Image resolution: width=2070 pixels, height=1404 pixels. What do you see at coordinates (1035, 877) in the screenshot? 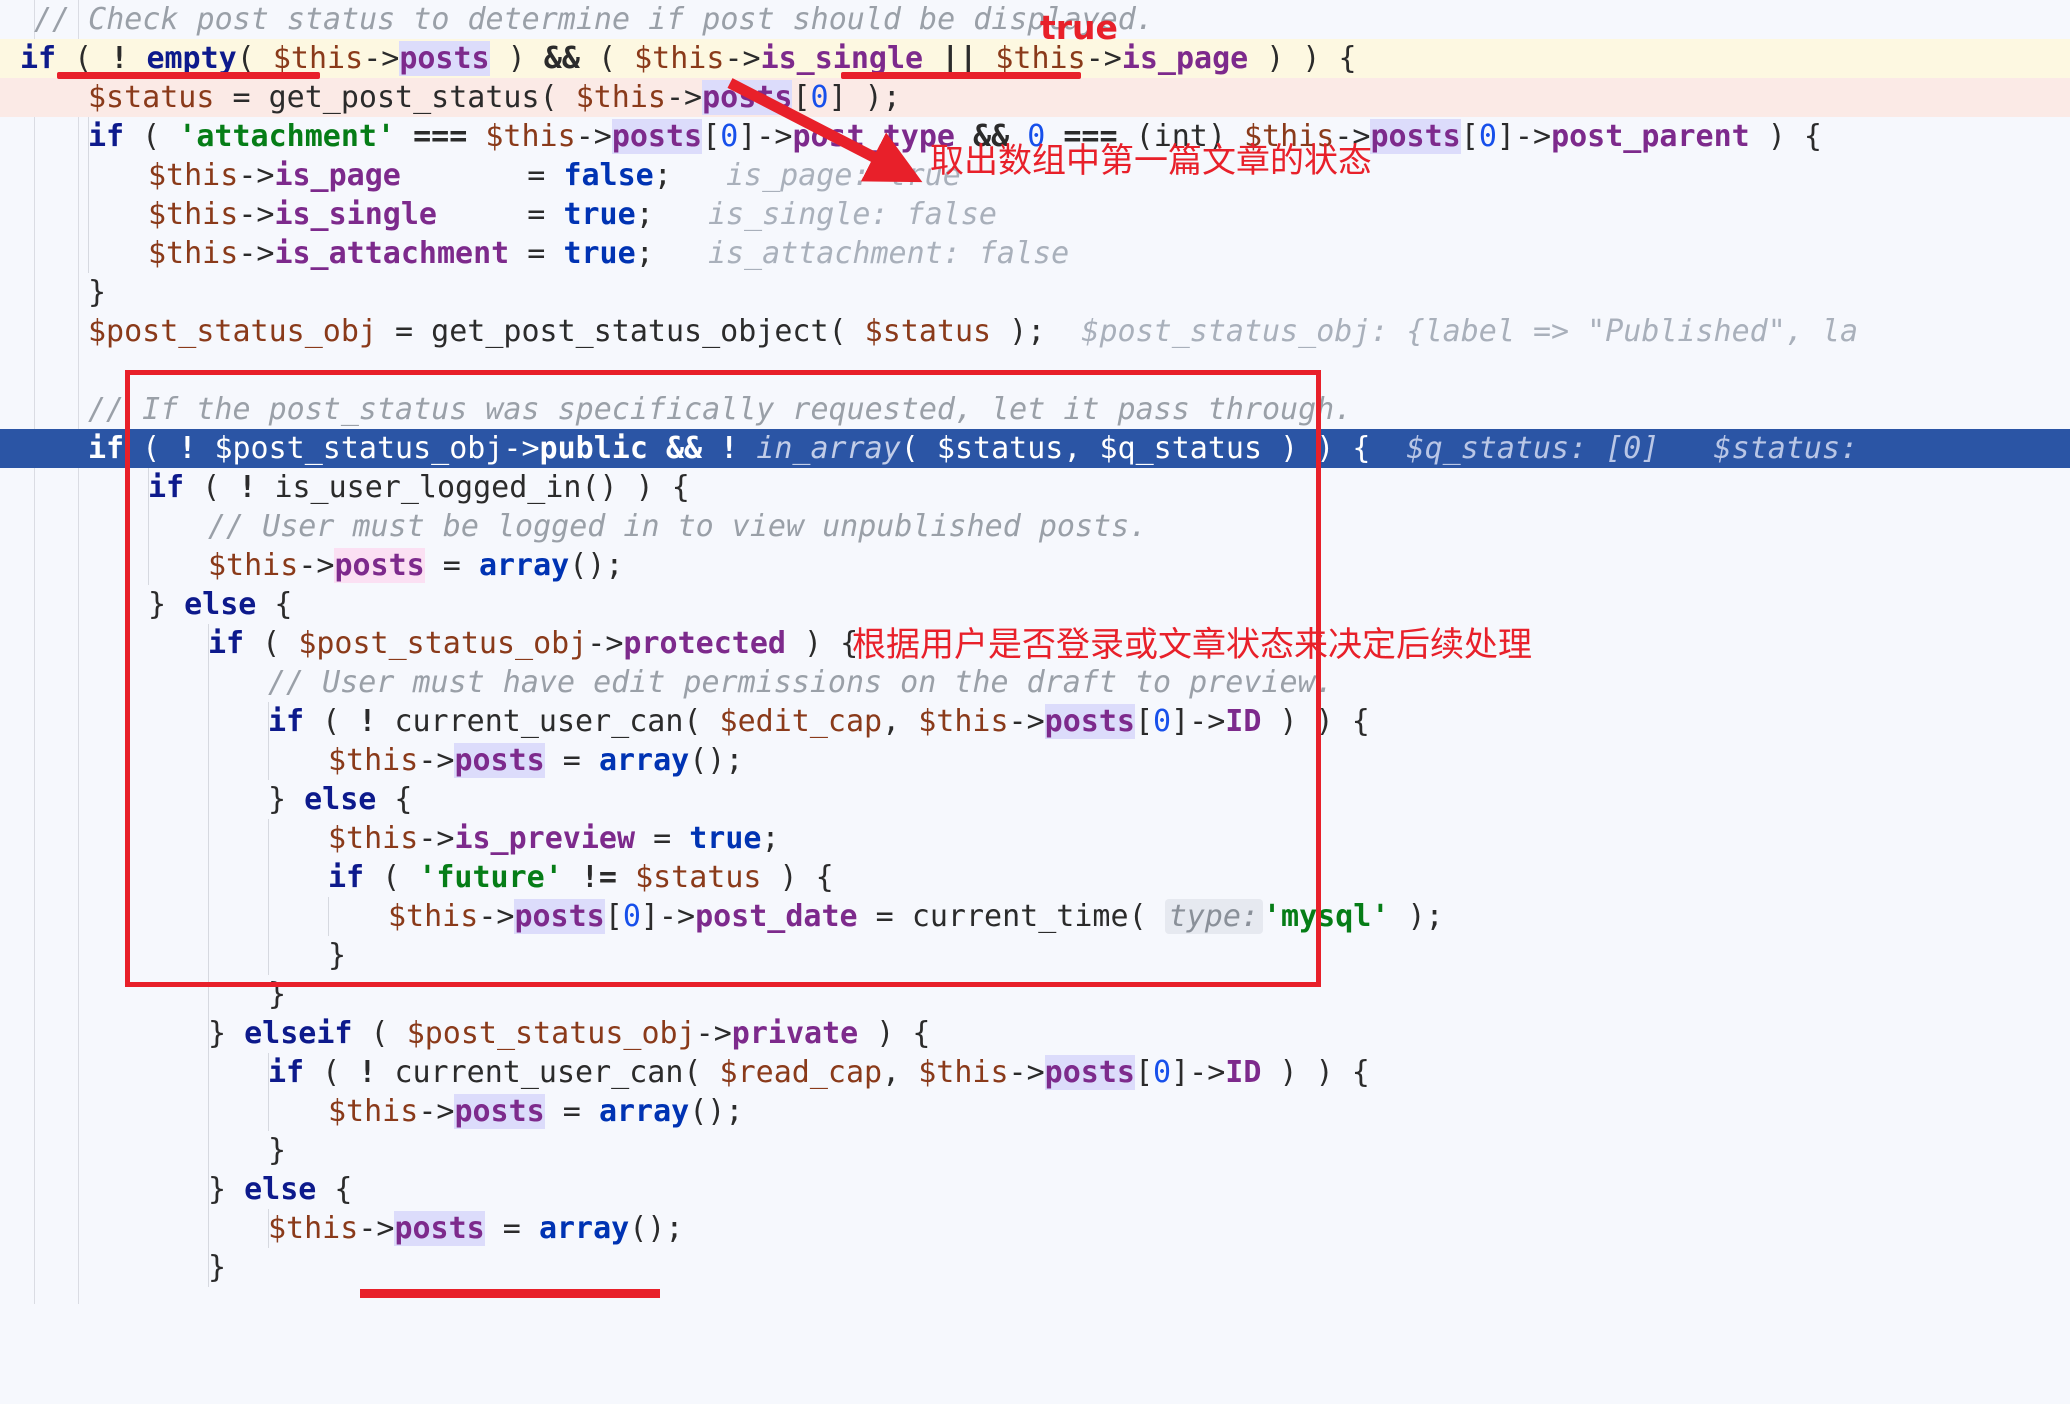
I see `code-line: if ( 'future' != $status ) {` at bounding box center [1035, 877].